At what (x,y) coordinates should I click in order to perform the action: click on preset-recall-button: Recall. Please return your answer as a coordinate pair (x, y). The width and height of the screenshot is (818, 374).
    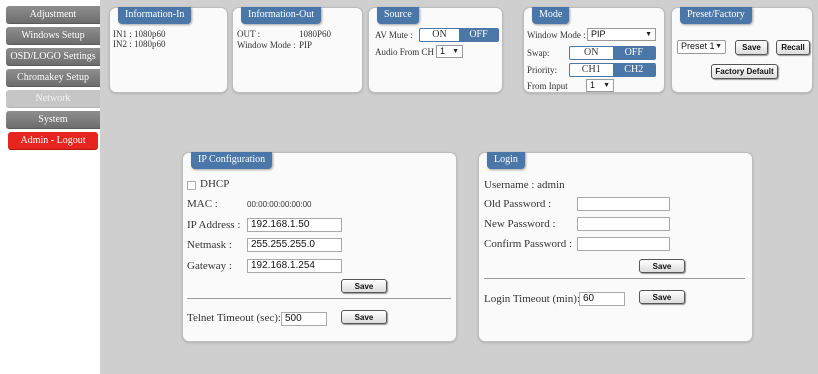
    Looking at the image, I should click on (793, 47).